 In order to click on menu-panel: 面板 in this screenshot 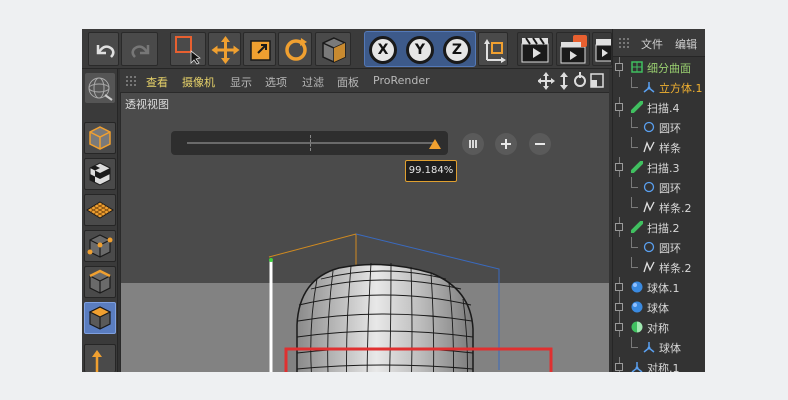, I will do `click(348, 82)`.